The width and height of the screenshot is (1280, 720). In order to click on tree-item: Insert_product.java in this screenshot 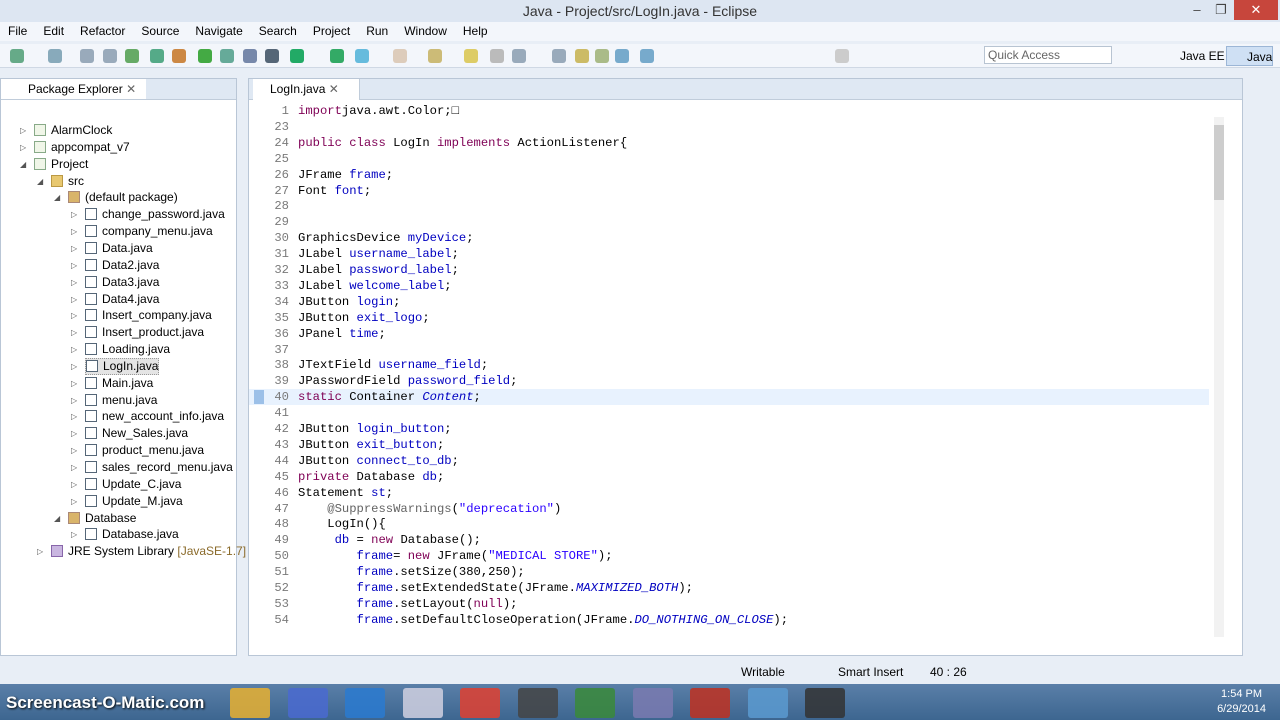, I will do `click(144, 332)`.